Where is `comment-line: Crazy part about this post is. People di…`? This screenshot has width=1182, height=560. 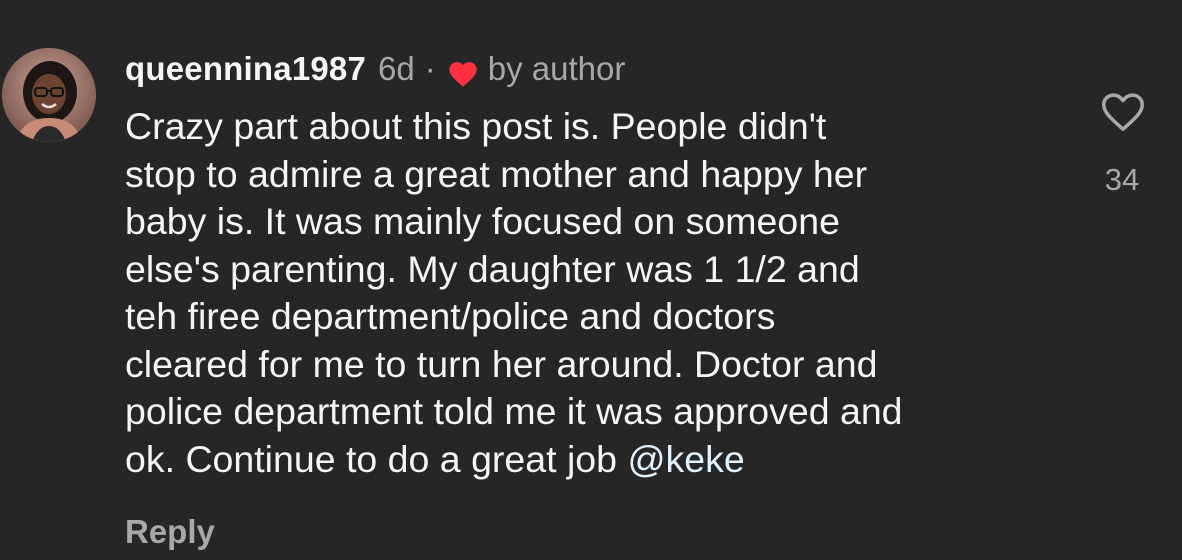 comment-line: Crazy part about this post is. People di… is located at coordinates (476, 126).